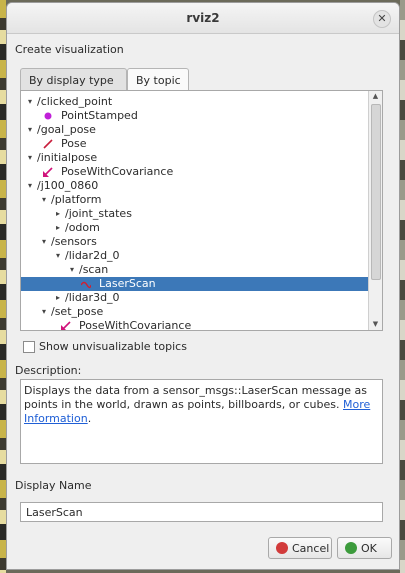  I want to click on point-stamped-icon, so click(48, 116).